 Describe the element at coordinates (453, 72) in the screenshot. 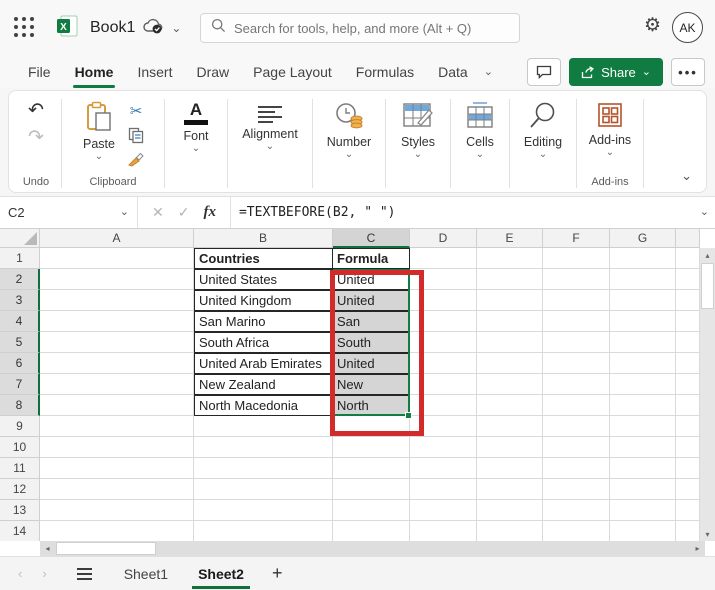

I see `menu-tab-data: Data` at that location.